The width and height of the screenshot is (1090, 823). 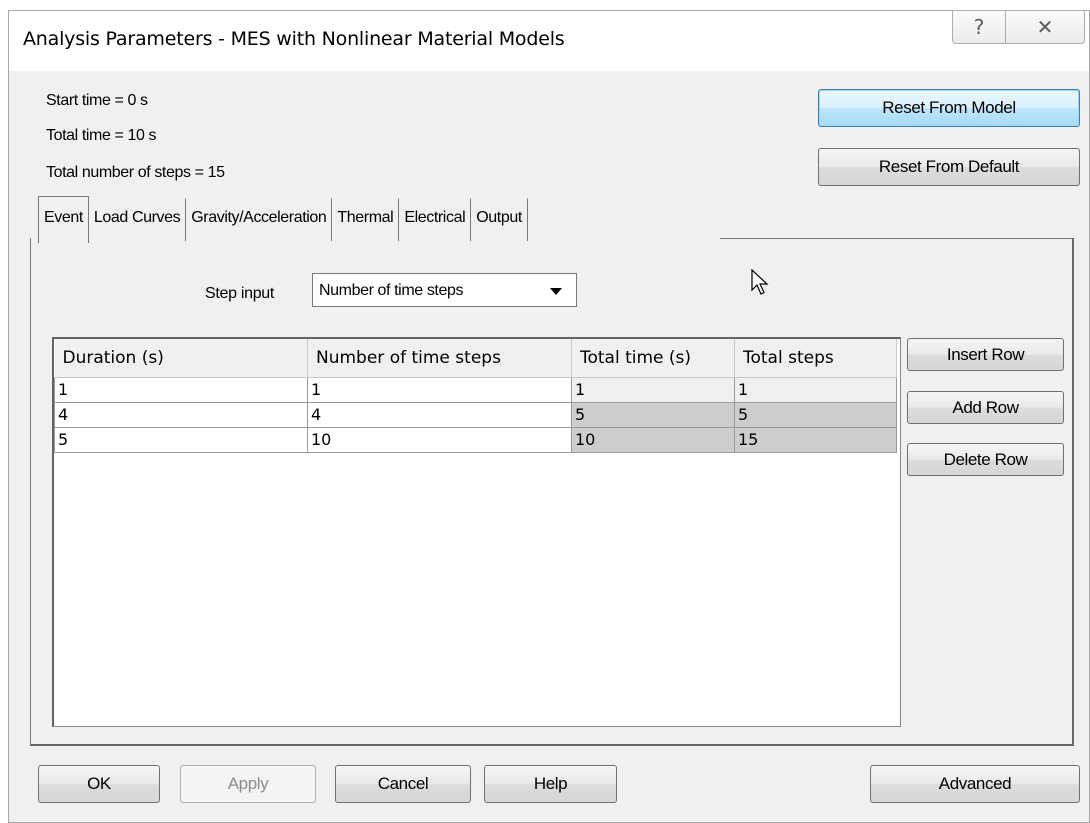 What do you see at coordinates (403, 784) in the screenshot?
I see `cancel-button: Cancel` at bounding box center [403, 784].